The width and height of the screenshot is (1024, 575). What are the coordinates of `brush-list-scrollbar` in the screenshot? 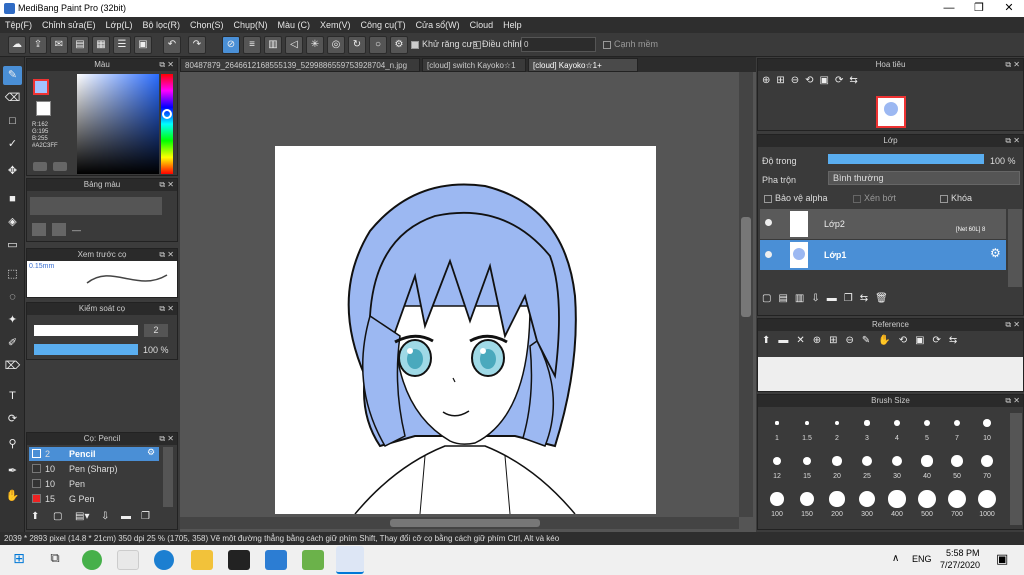 It's located at (168, 477).